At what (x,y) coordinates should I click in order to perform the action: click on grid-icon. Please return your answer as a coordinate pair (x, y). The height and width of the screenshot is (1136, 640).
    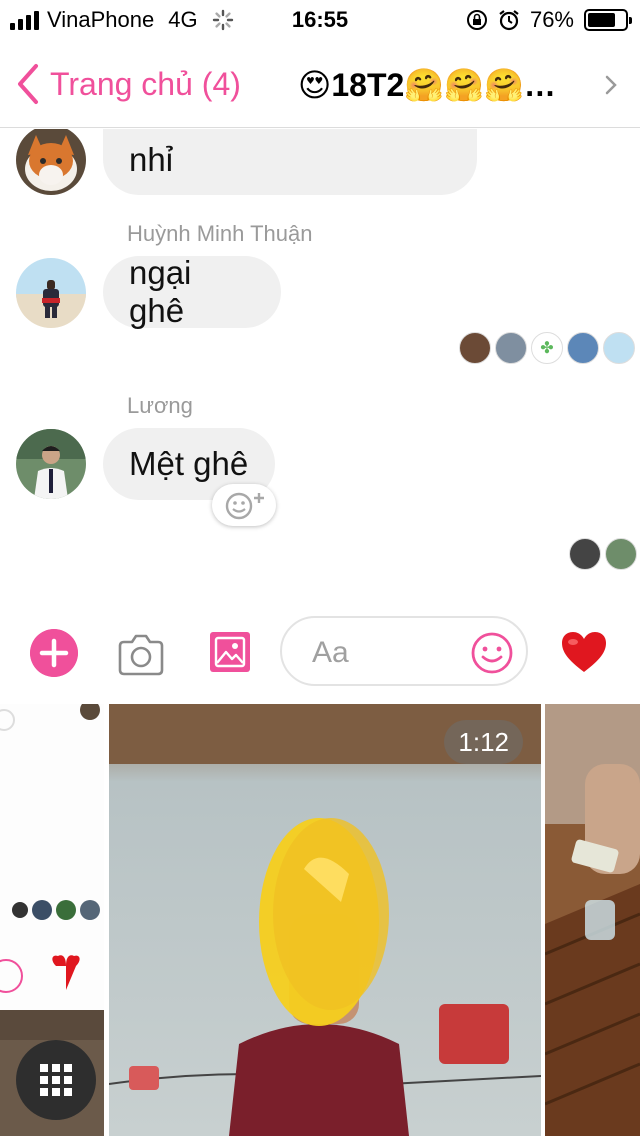
    Looking at the image, I should click on (56, 1080).